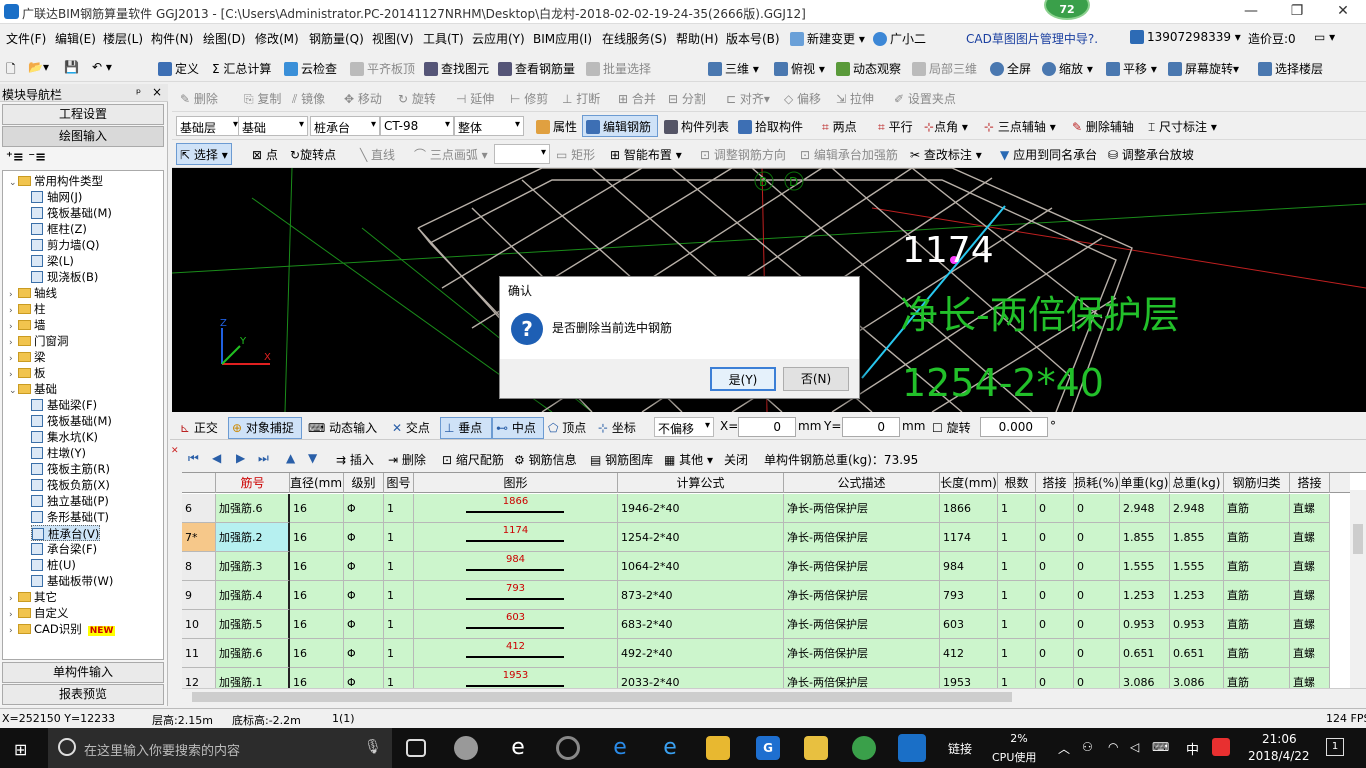  Describe the element at coordinates (618, 68) in the screenshot. I see `batch-select-button: 批量选择` at that location.